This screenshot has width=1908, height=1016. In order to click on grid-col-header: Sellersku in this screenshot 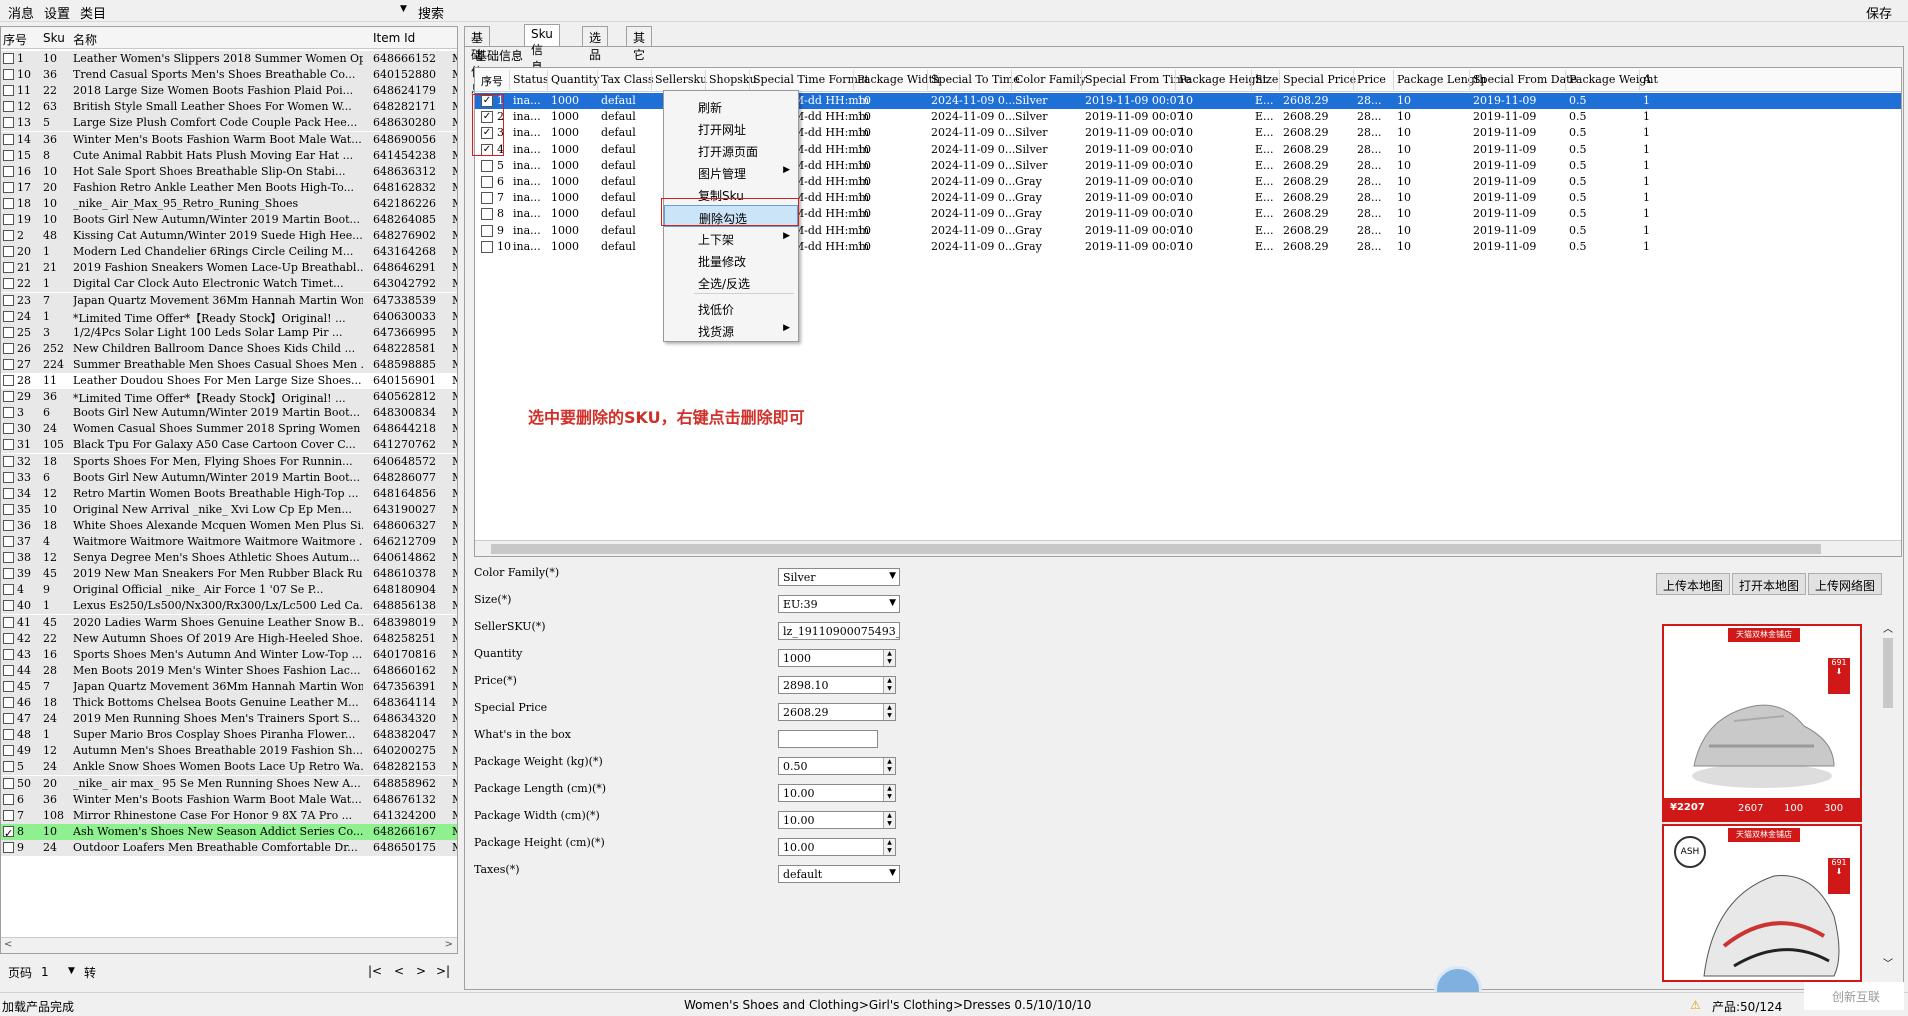, I will do `click(681, 79)`.